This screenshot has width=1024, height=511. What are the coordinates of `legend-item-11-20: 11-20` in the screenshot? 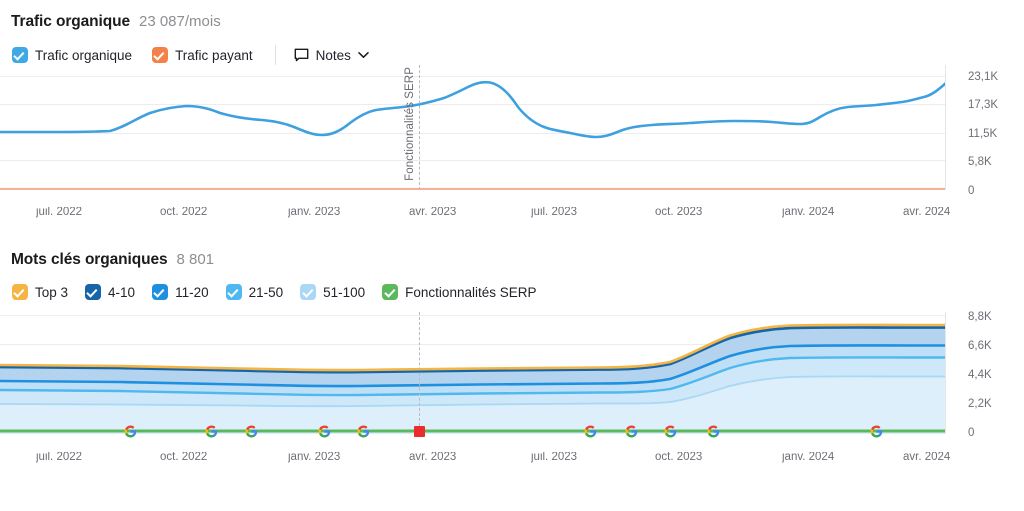 It's located at (180, 292).